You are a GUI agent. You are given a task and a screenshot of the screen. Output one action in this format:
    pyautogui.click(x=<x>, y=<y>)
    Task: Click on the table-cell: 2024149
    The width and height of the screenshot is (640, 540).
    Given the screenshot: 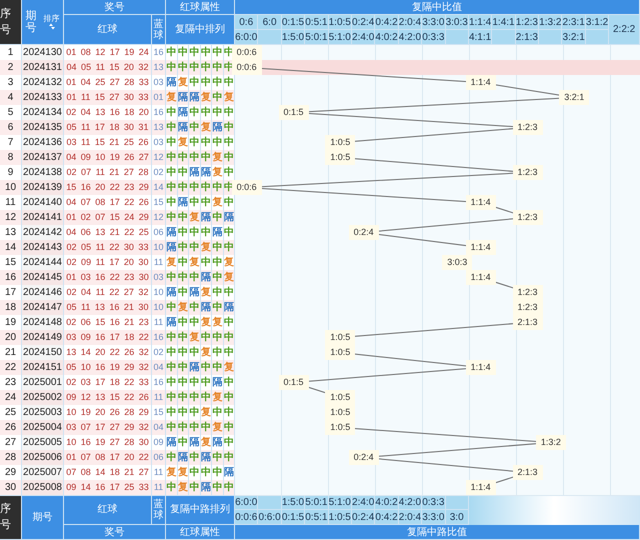 What is the action you would take?
    pyautogui.click(x=43, y=338)
    